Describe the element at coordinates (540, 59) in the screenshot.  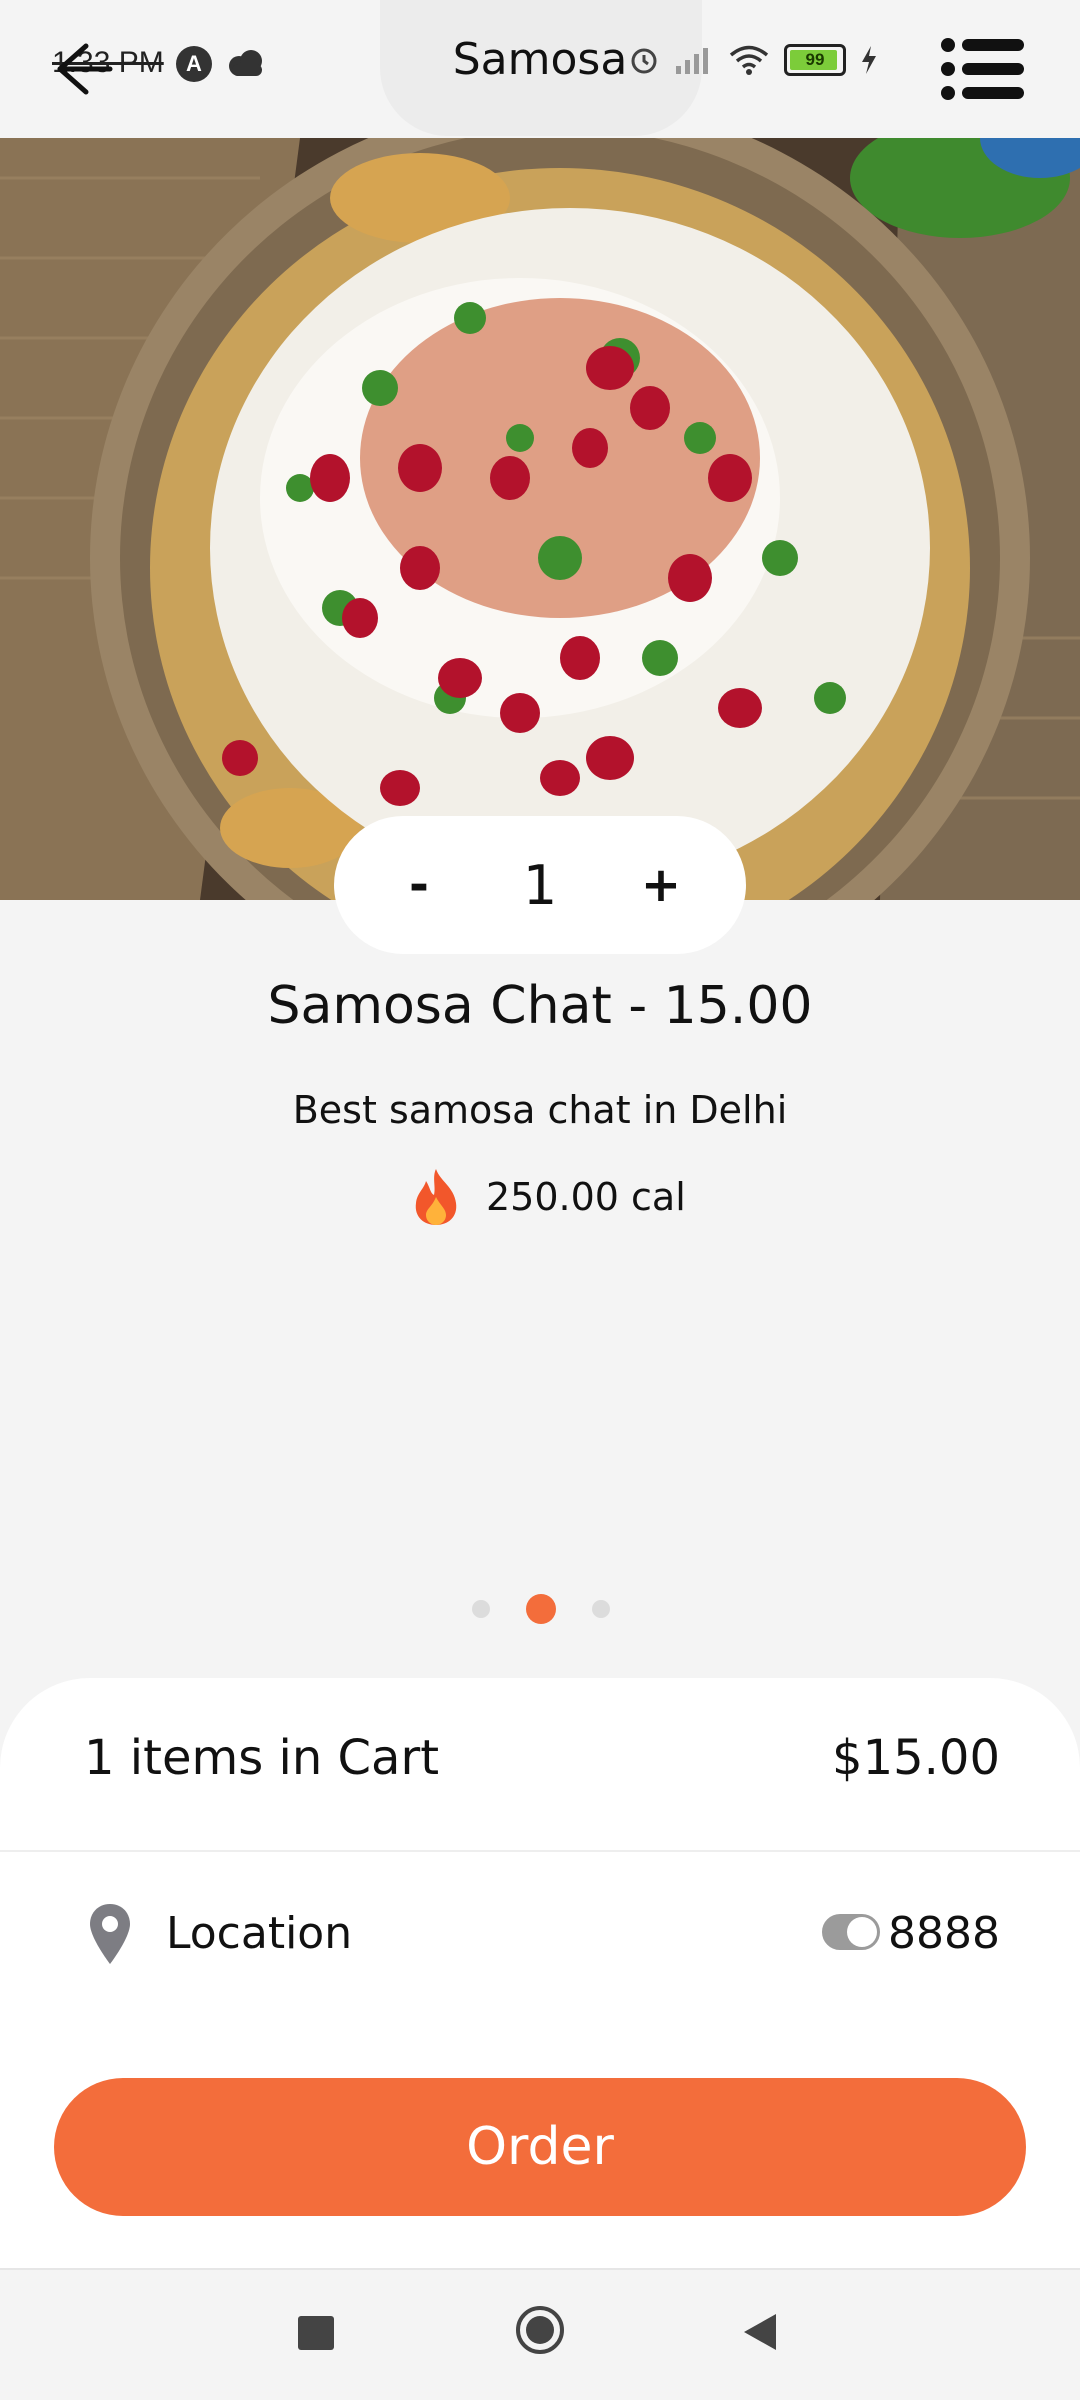
I see `page-title: Samosa` at that location.